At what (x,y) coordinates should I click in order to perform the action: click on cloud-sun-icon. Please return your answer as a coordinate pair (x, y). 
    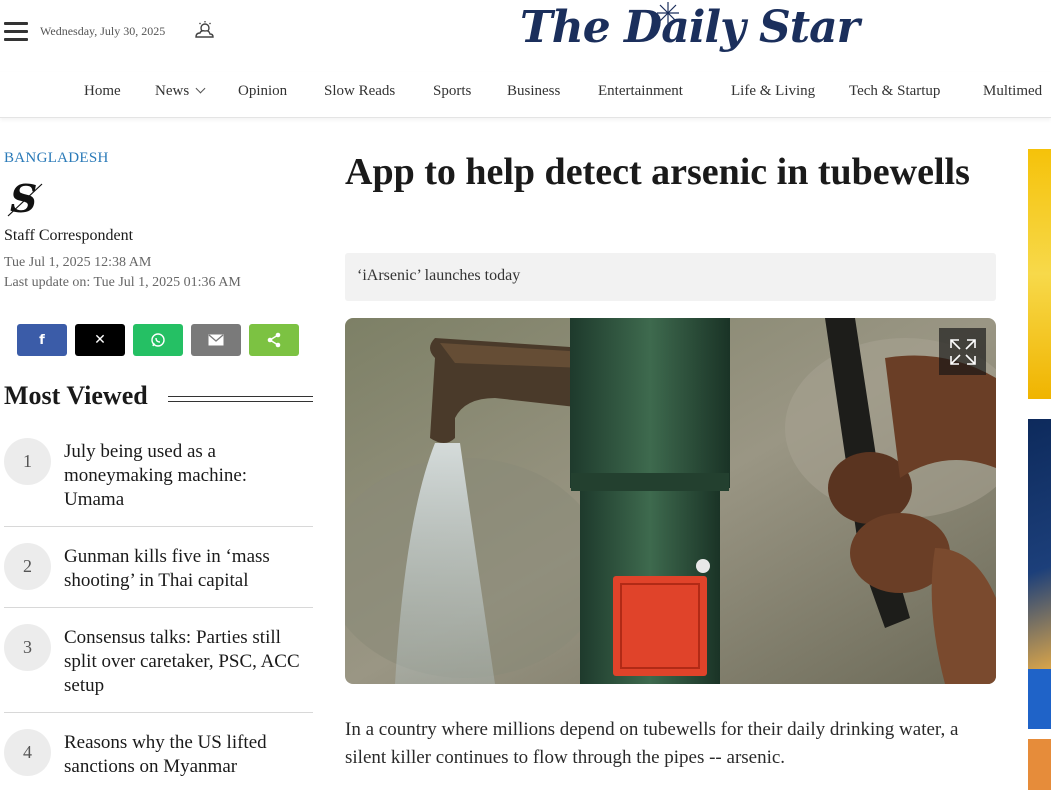
    Looking at the image, I should click on (204, 29).